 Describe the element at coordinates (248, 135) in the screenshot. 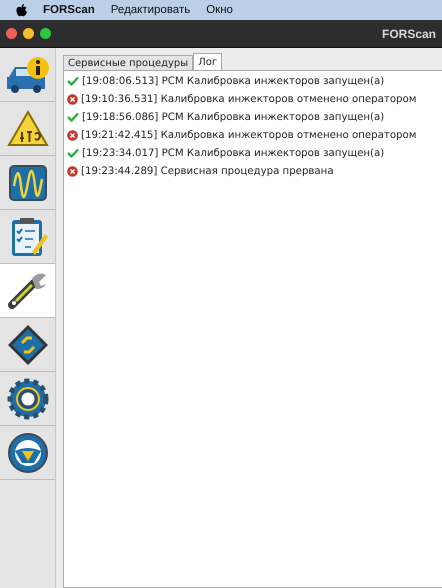

I see `log-entry: [19:21:42.415] Калибровка инжекторов отменено оператором` at that location.